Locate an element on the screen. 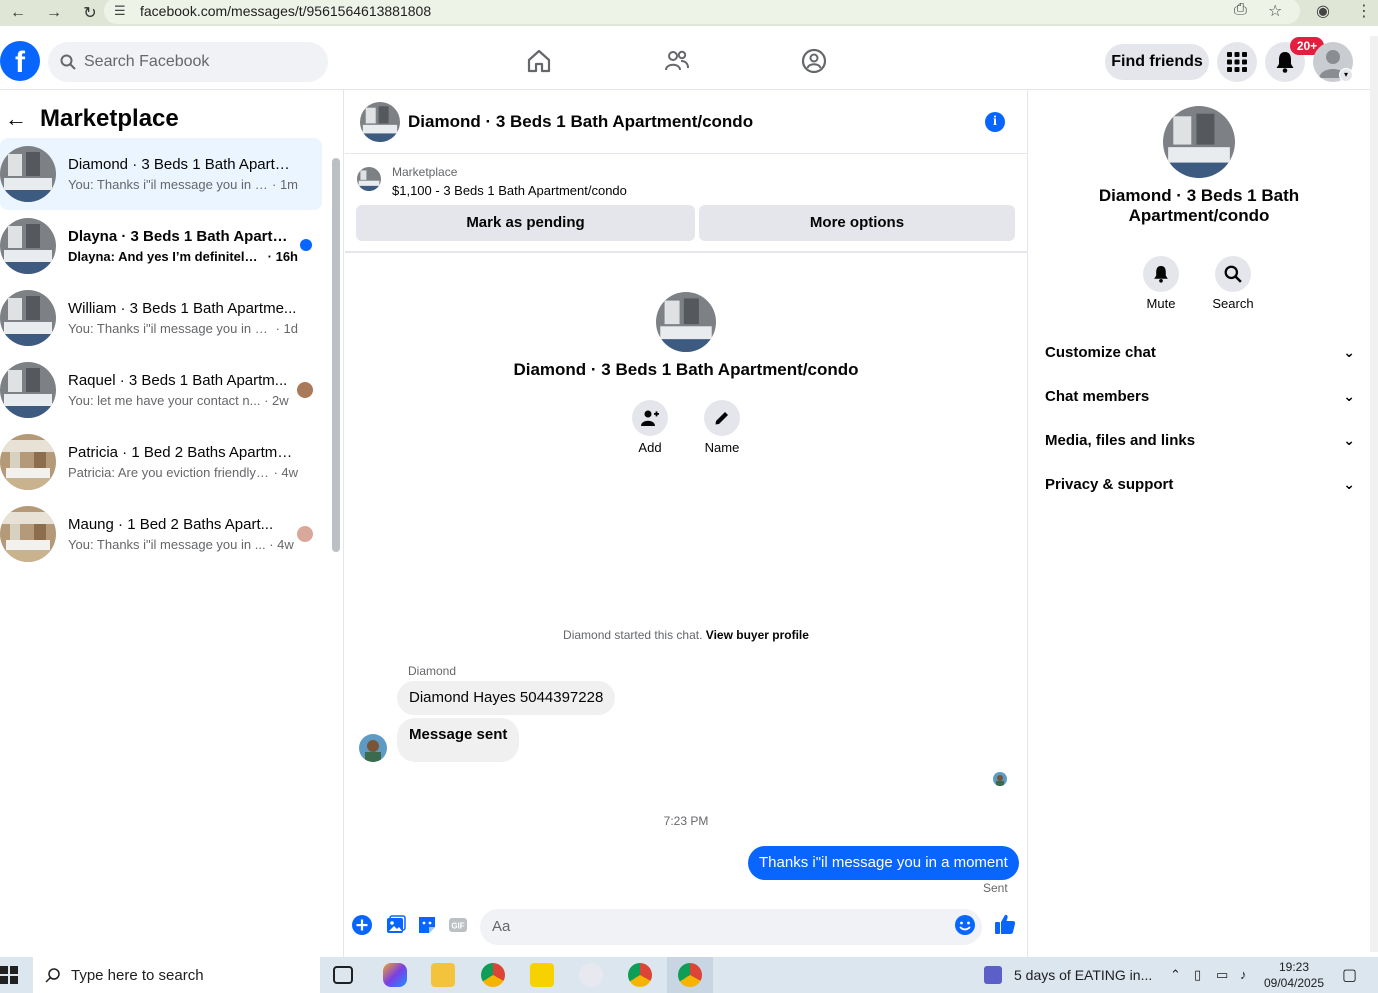 The width and height of the screenshot is (1378, 993). sidebar-scrollbar is located at coordinates (336, 356).